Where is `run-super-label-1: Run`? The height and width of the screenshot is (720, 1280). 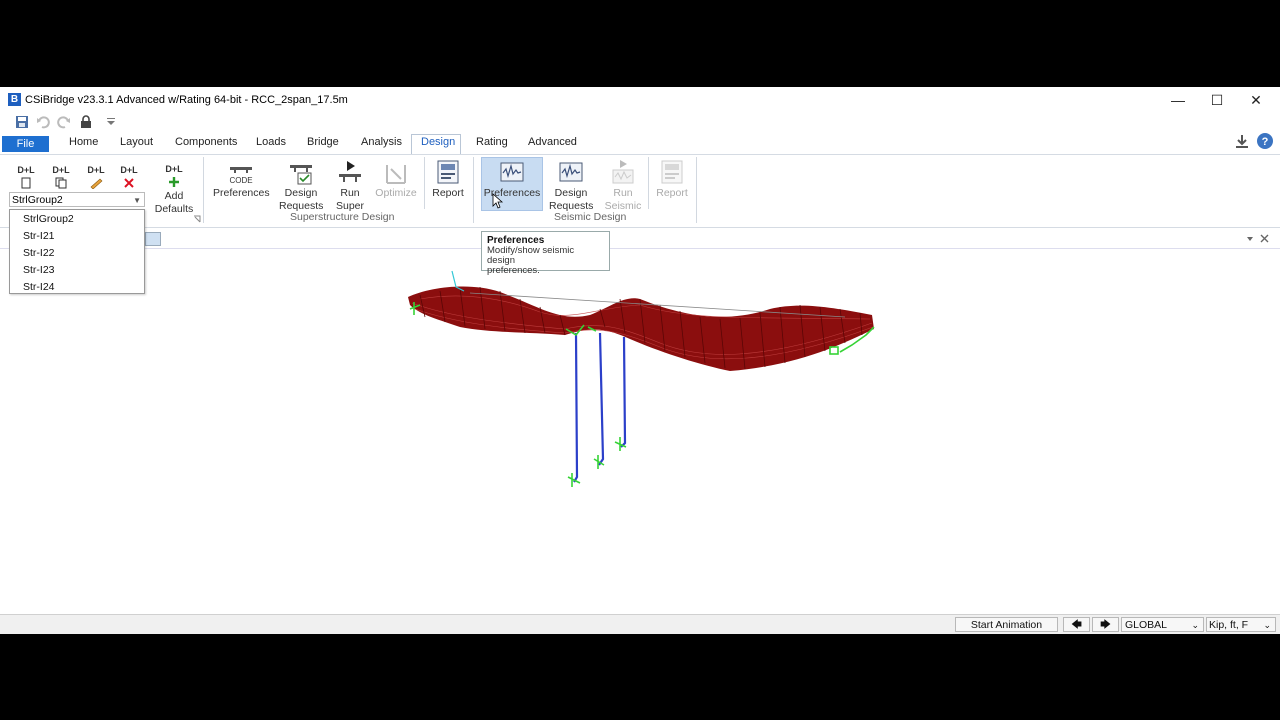
run-super-label-1: Run is located at coordinates (350, 193).